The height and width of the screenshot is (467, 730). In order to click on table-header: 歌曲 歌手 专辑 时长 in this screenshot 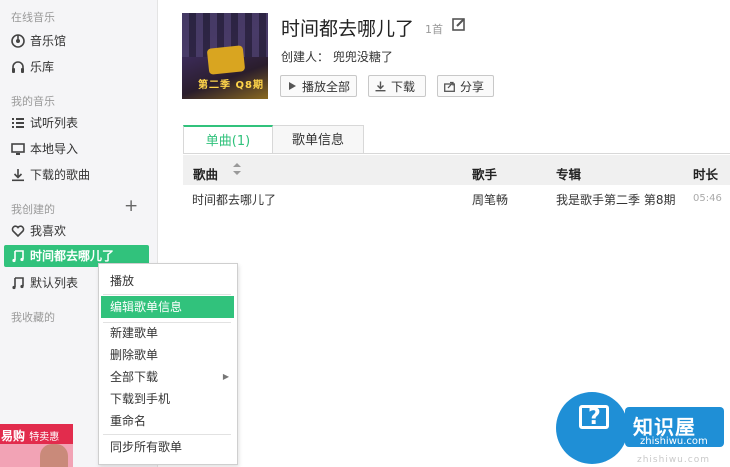, I will do `click(456, 170)`.